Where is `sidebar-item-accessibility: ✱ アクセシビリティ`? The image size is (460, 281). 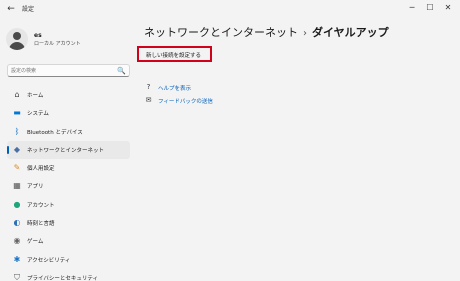 sidebar-item-accessibility: ✱ アクセシビリティ is located at coordinates (68, 260).